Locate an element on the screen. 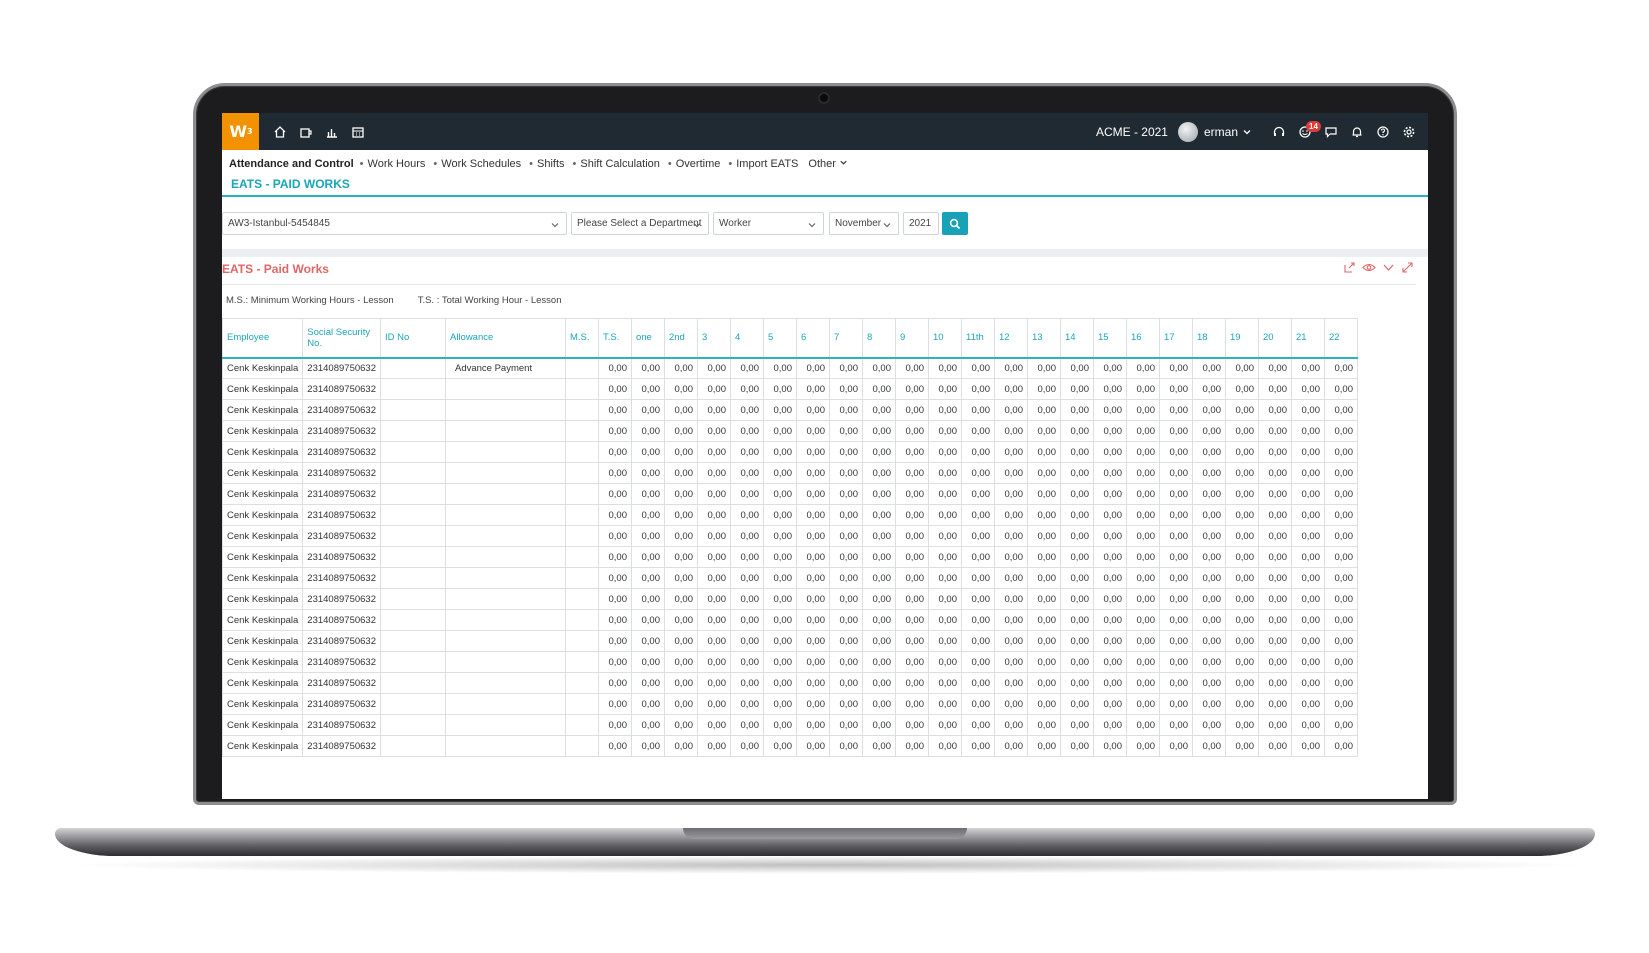 This screenshot has height=953, width=1649. column-header: 17 is located at coordinates (1176, 338).